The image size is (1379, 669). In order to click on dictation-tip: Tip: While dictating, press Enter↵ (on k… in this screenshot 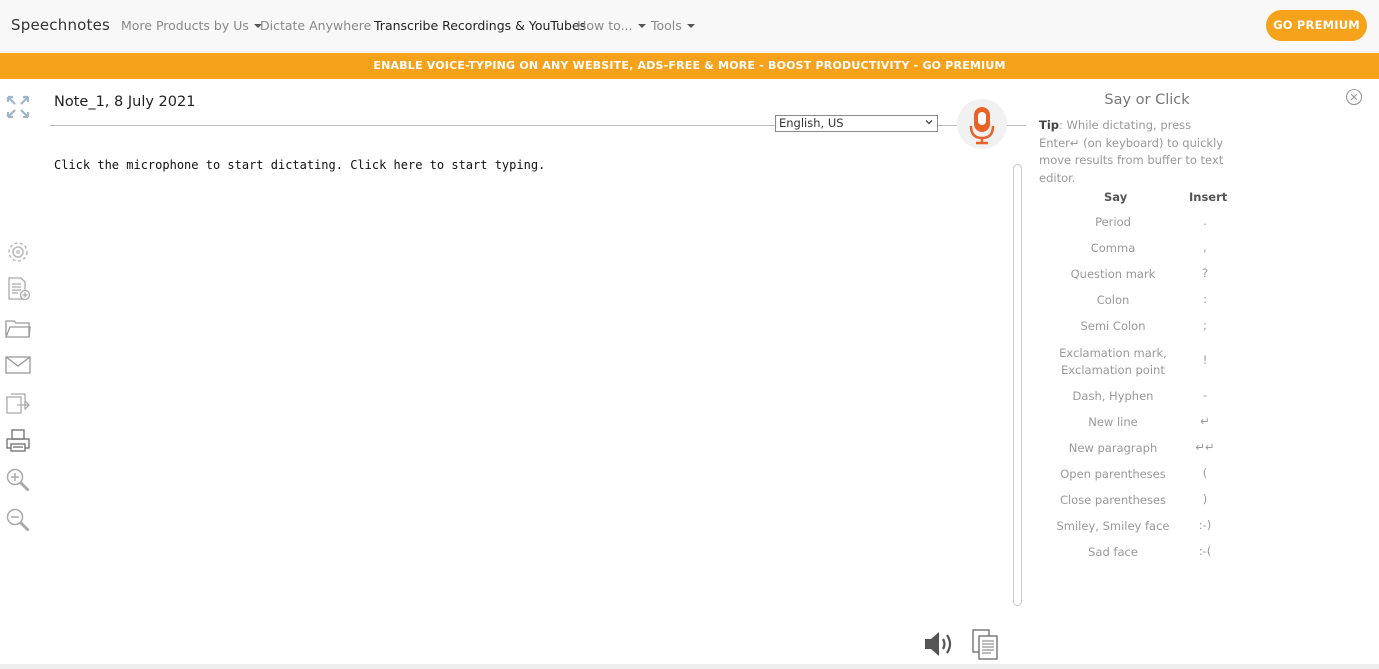, I will do `click(1131, 152)`.